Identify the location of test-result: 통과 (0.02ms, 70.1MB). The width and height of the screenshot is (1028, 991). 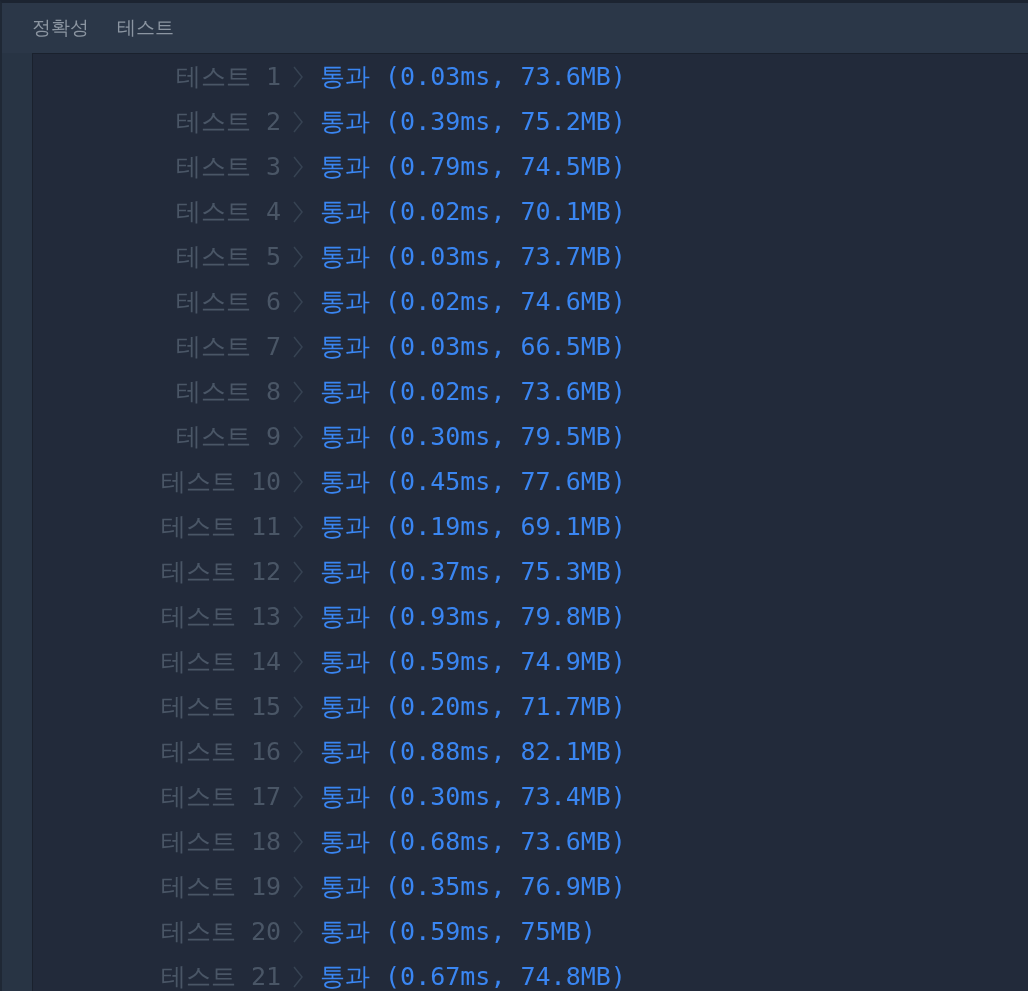
(473, 212).